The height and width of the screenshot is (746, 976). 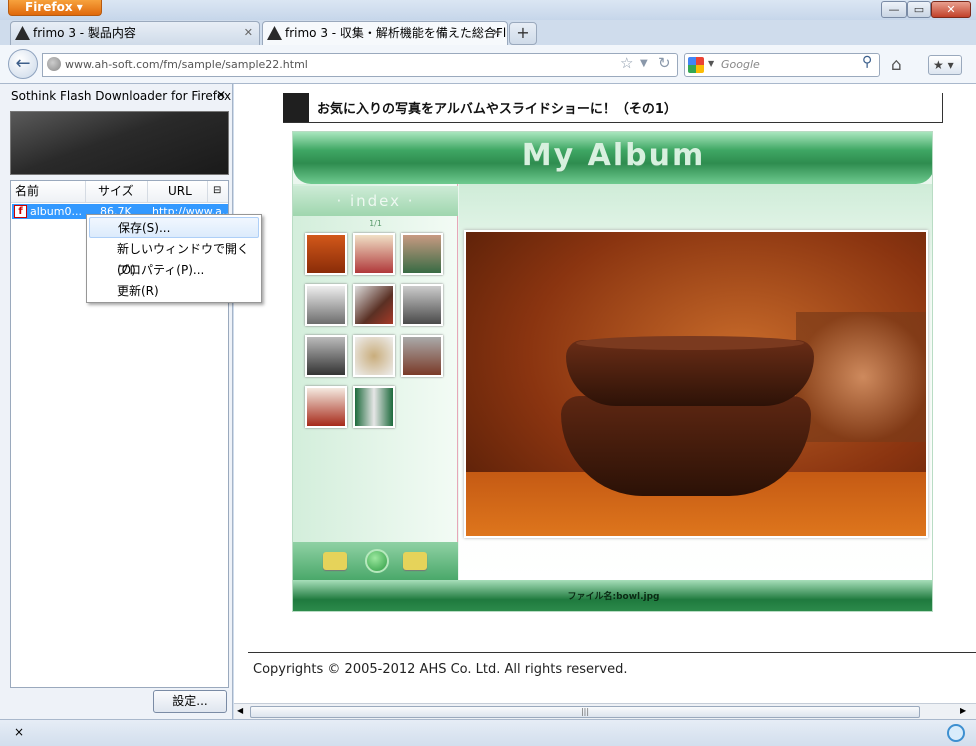 What do you see at coordinates (585, 712) in the screenshot?
I see `scrollbar-thumb: |||` at bounding box center [585, 712].